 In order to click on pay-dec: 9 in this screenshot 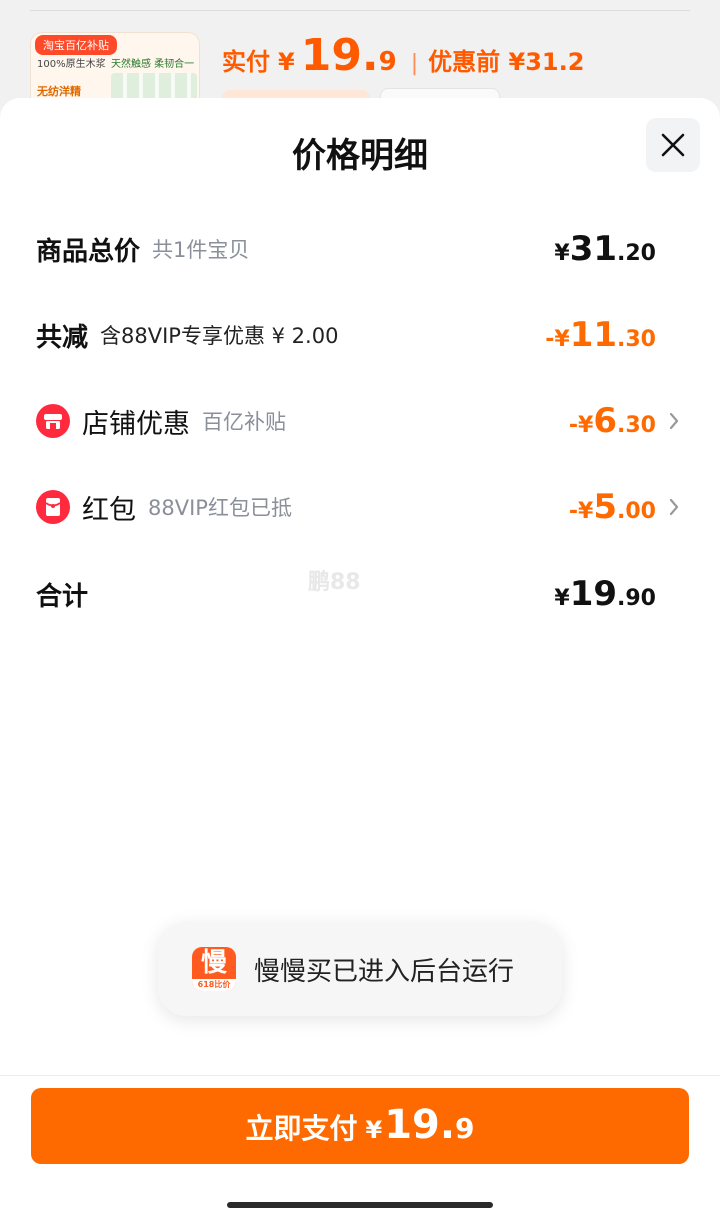, I will do `click(465, 1128)`.